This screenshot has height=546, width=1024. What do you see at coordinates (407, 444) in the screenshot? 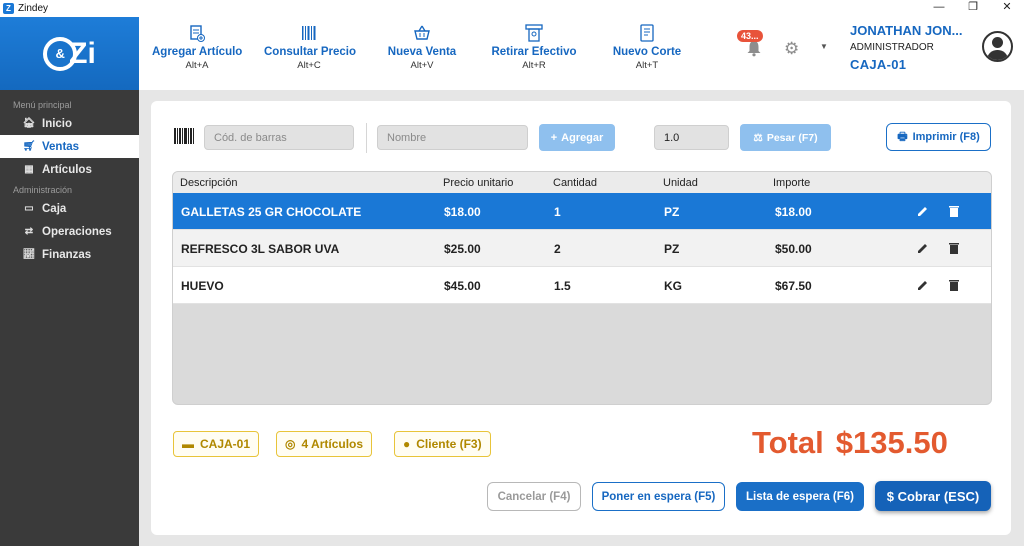
I see `user-icon: ●` at bounding box center [407, 444].